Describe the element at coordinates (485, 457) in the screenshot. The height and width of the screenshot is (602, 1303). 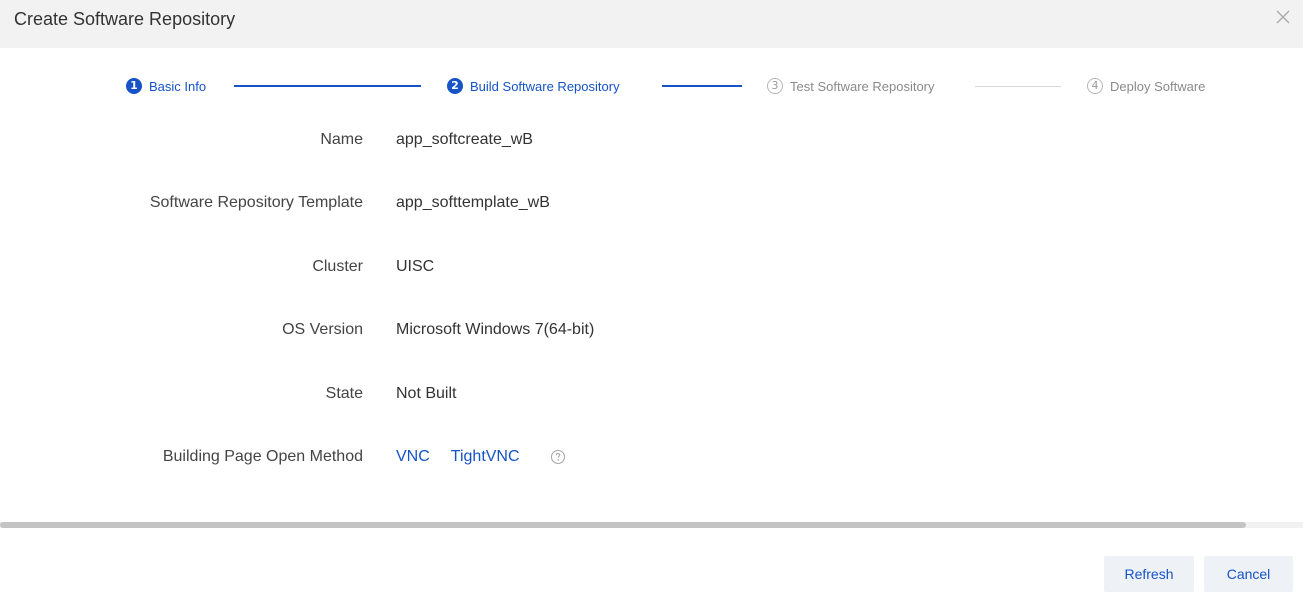
I see `tightvnc-link: TightVNC` at that location.